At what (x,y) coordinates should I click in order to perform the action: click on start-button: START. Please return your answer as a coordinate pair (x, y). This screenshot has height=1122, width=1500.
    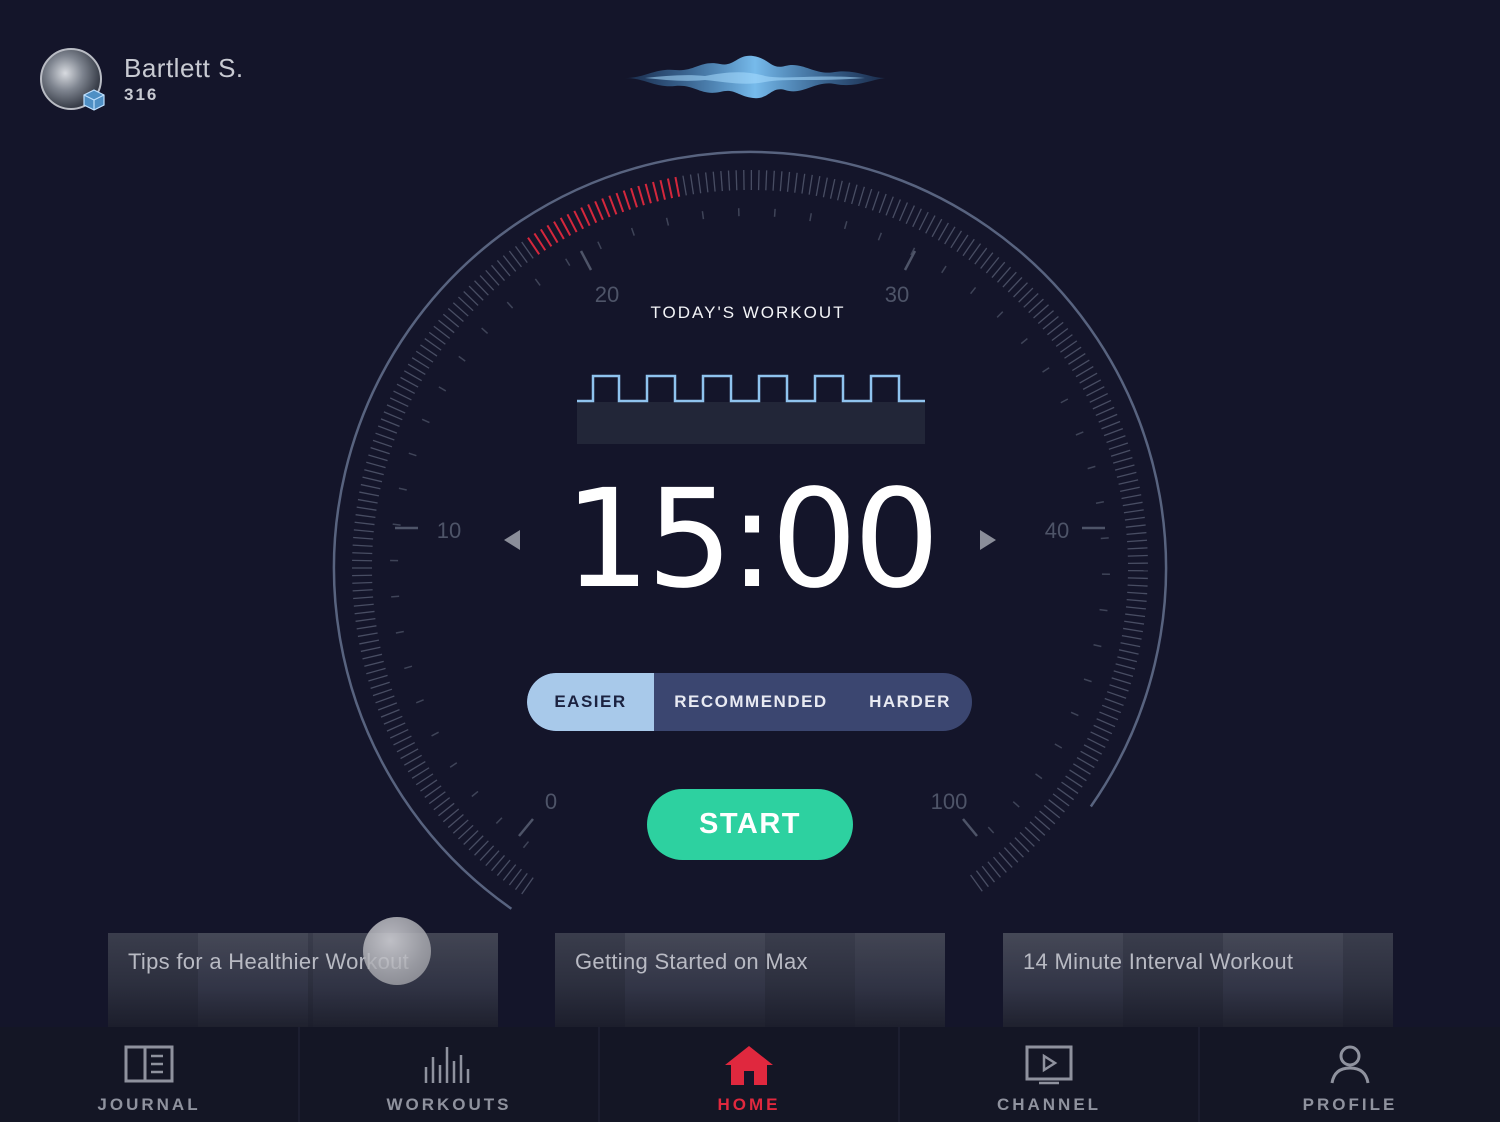
    Looking at the image, I should click on (750, 824).